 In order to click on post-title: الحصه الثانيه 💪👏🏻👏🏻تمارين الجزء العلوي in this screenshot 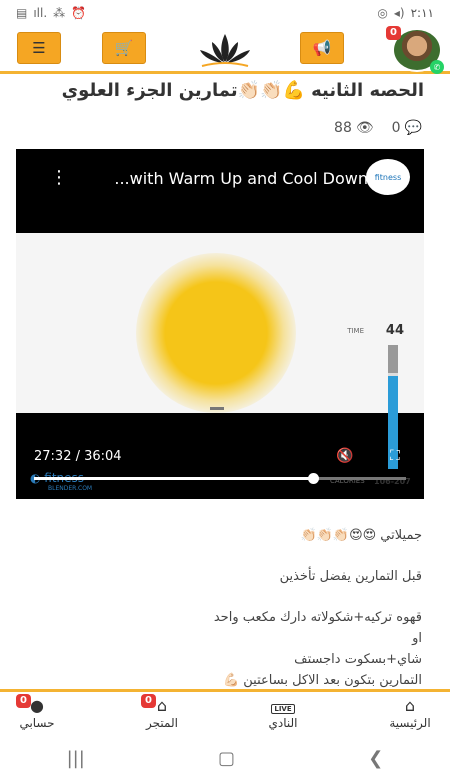, I will do `click(242, 90)`.